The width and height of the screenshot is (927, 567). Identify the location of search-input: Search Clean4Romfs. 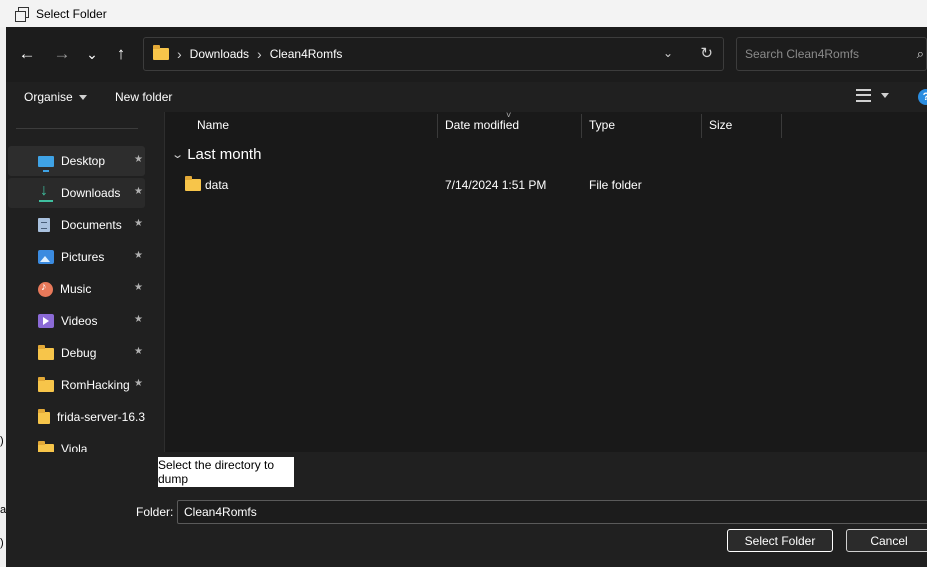
(802, 54).